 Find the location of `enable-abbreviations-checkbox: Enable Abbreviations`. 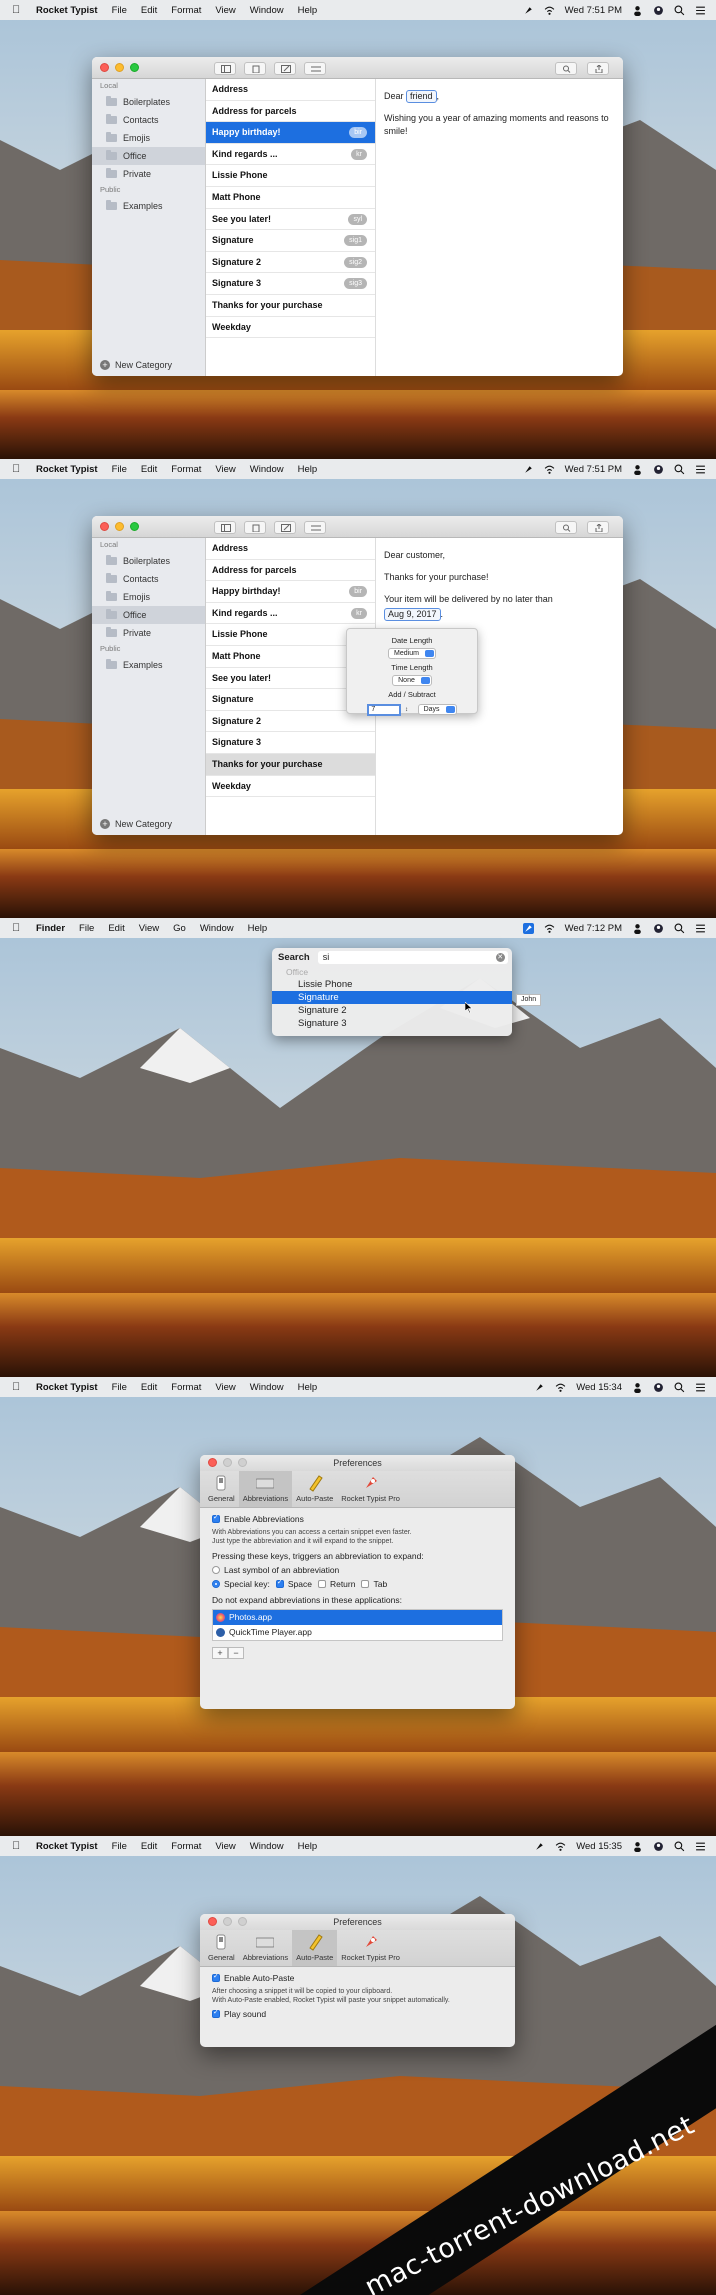

enable-abbreviations-checkbox: Enable Abbreviations is located at coordinates (357, 1518).